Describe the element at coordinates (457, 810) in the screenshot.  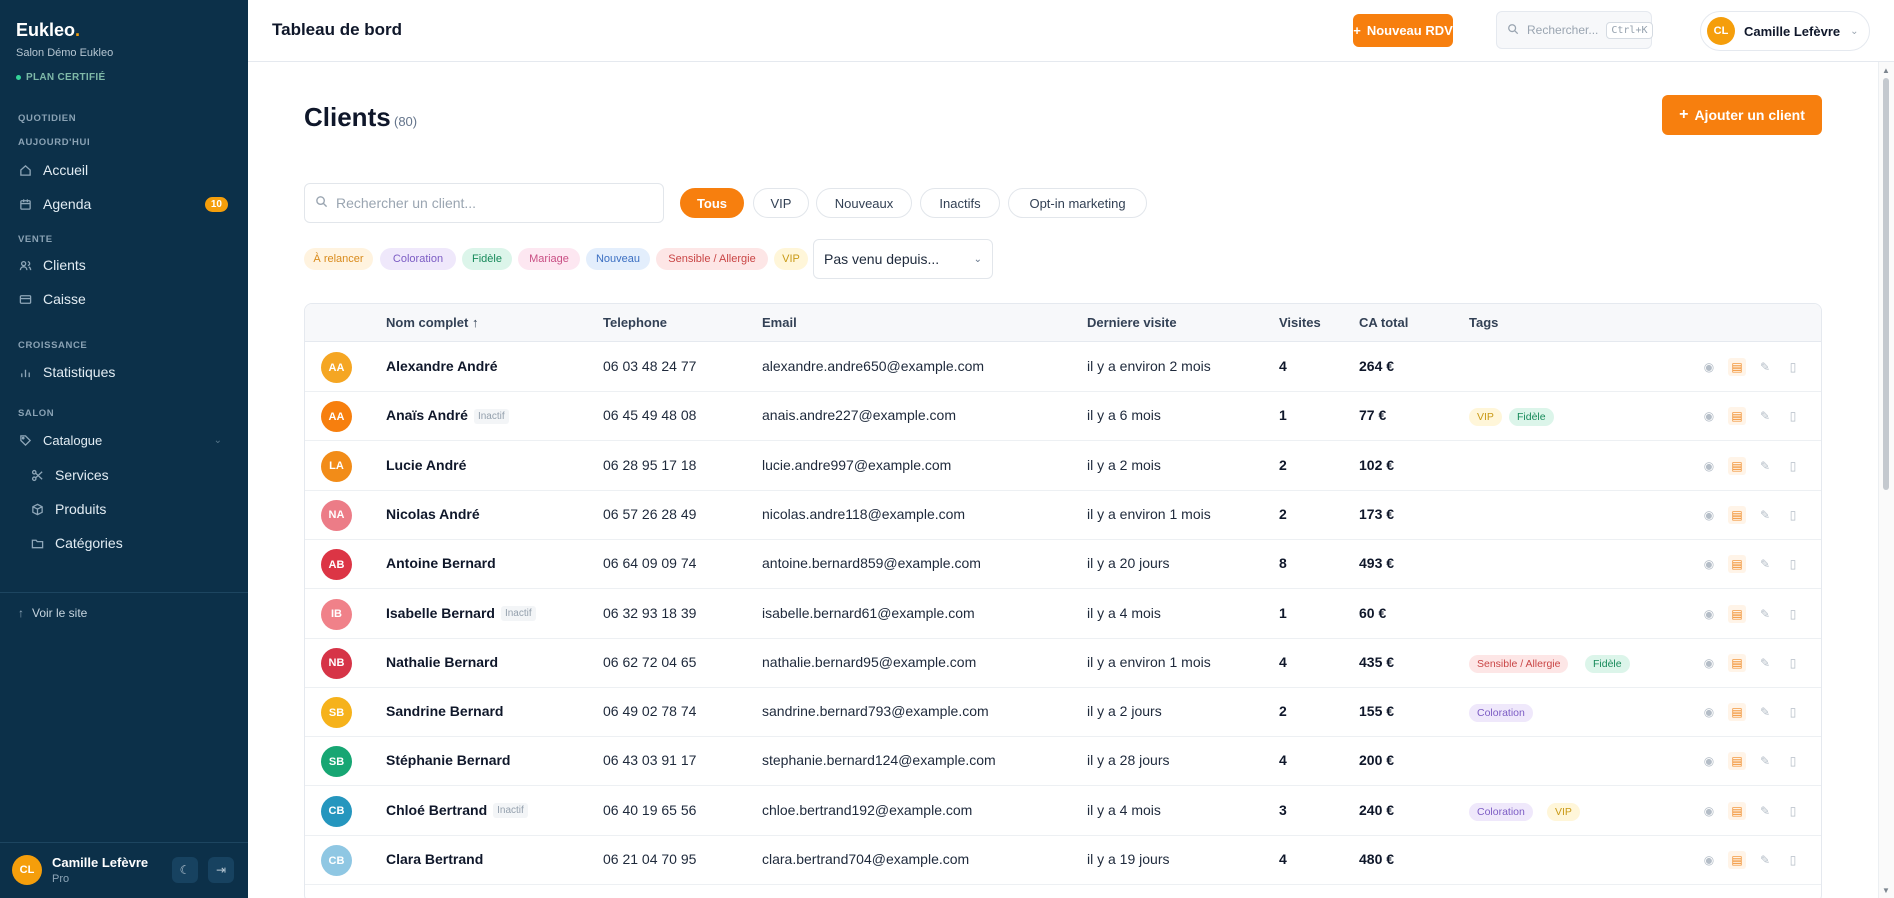
I see `client-name: Chloé Bertrand Inactif` at that location.